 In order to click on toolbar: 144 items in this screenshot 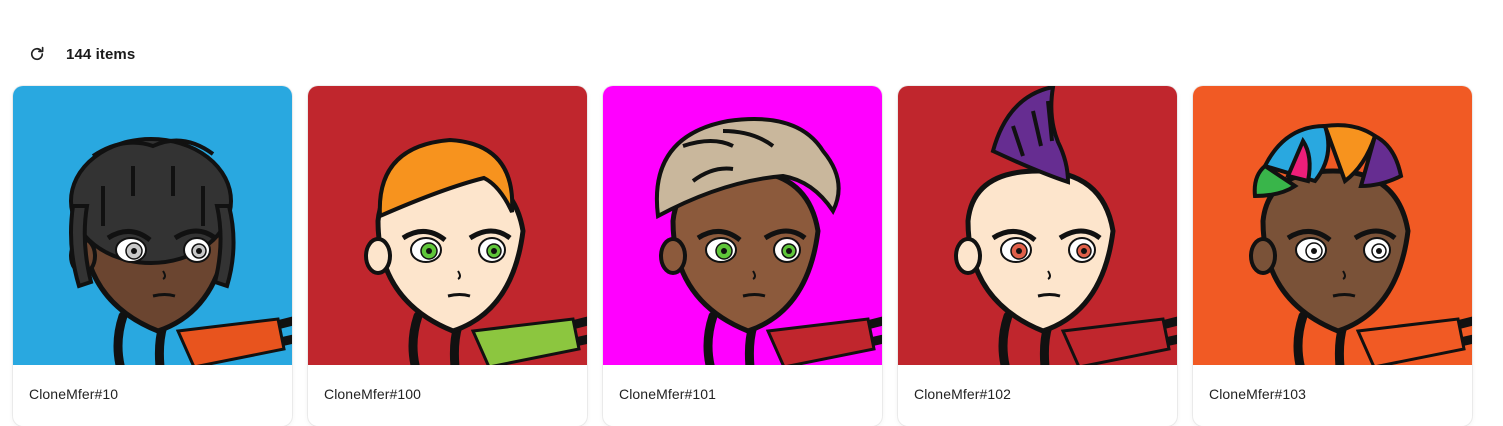, I will do `click(80, 54)`.